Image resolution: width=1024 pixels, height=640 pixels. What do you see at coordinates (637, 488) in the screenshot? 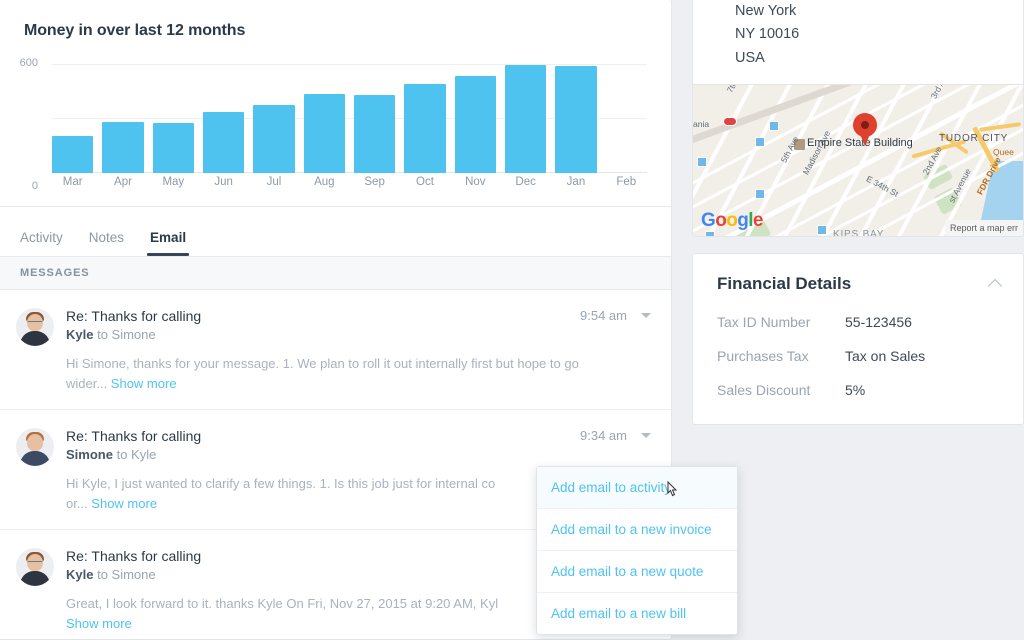
I see `menu-item-add-email-to-activity: Add email to activity` at bounding box center [637, 488].